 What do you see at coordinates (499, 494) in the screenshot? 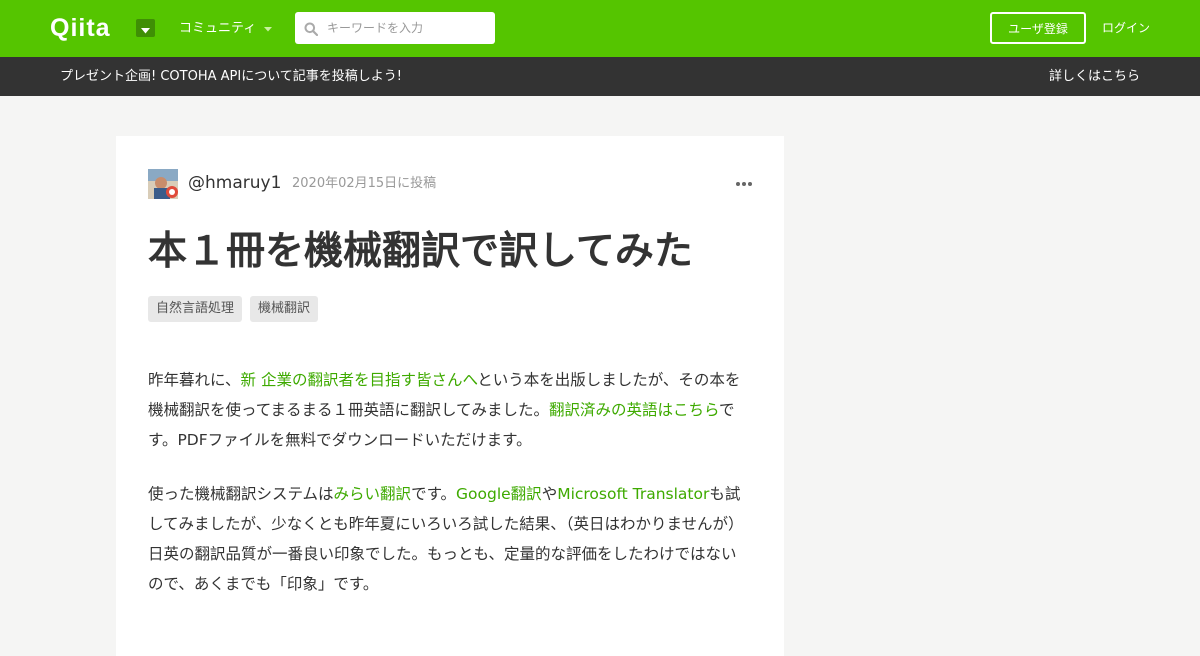
I see `google-translate-link: Google翻訳` at bounding box center [499, 494].